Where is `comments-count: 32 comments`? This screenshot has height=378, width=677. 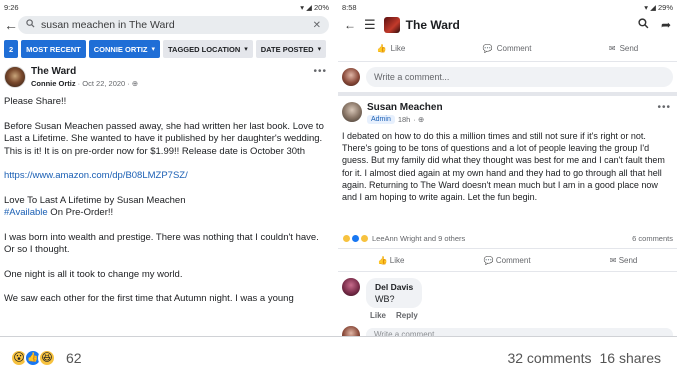
comments-count: 32 comments is located at coordinates (549, 358).